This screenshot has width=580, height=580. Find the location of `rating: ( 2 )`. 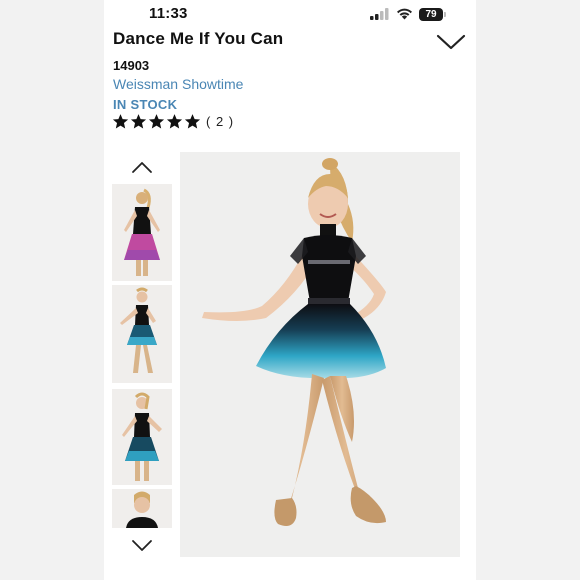

rating: ( 2 ) is located at coordinates (173, 121).